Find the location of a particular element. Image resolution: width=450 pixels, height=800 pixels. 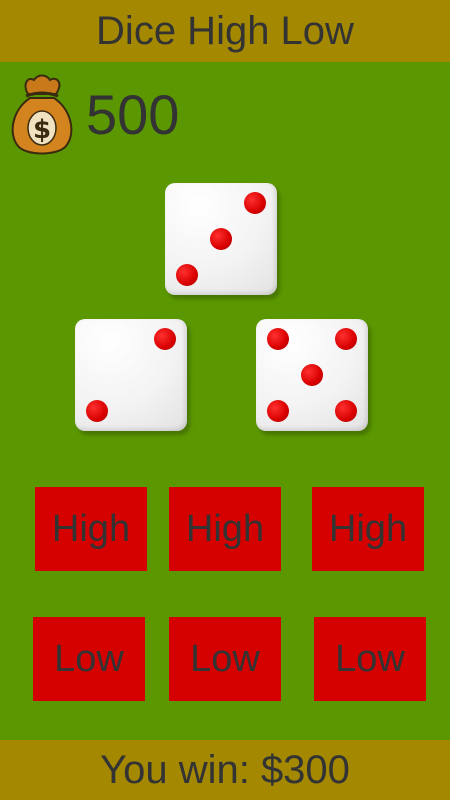

result-bar: You win: $300 is located at coordinates (225, 770).